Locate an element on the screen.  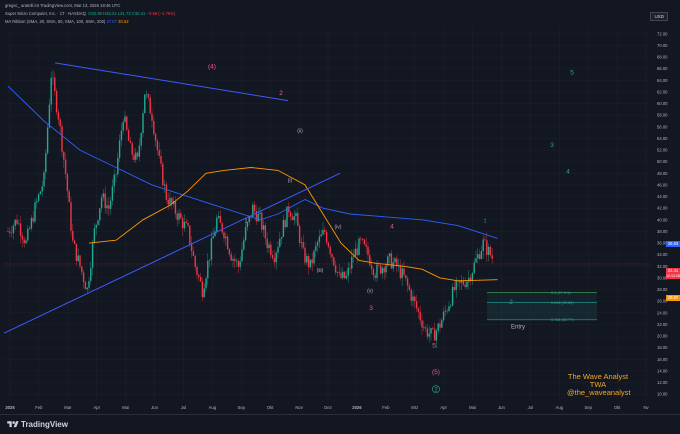
price-tick-label: 48.00 is located at coordinates (662, 173).